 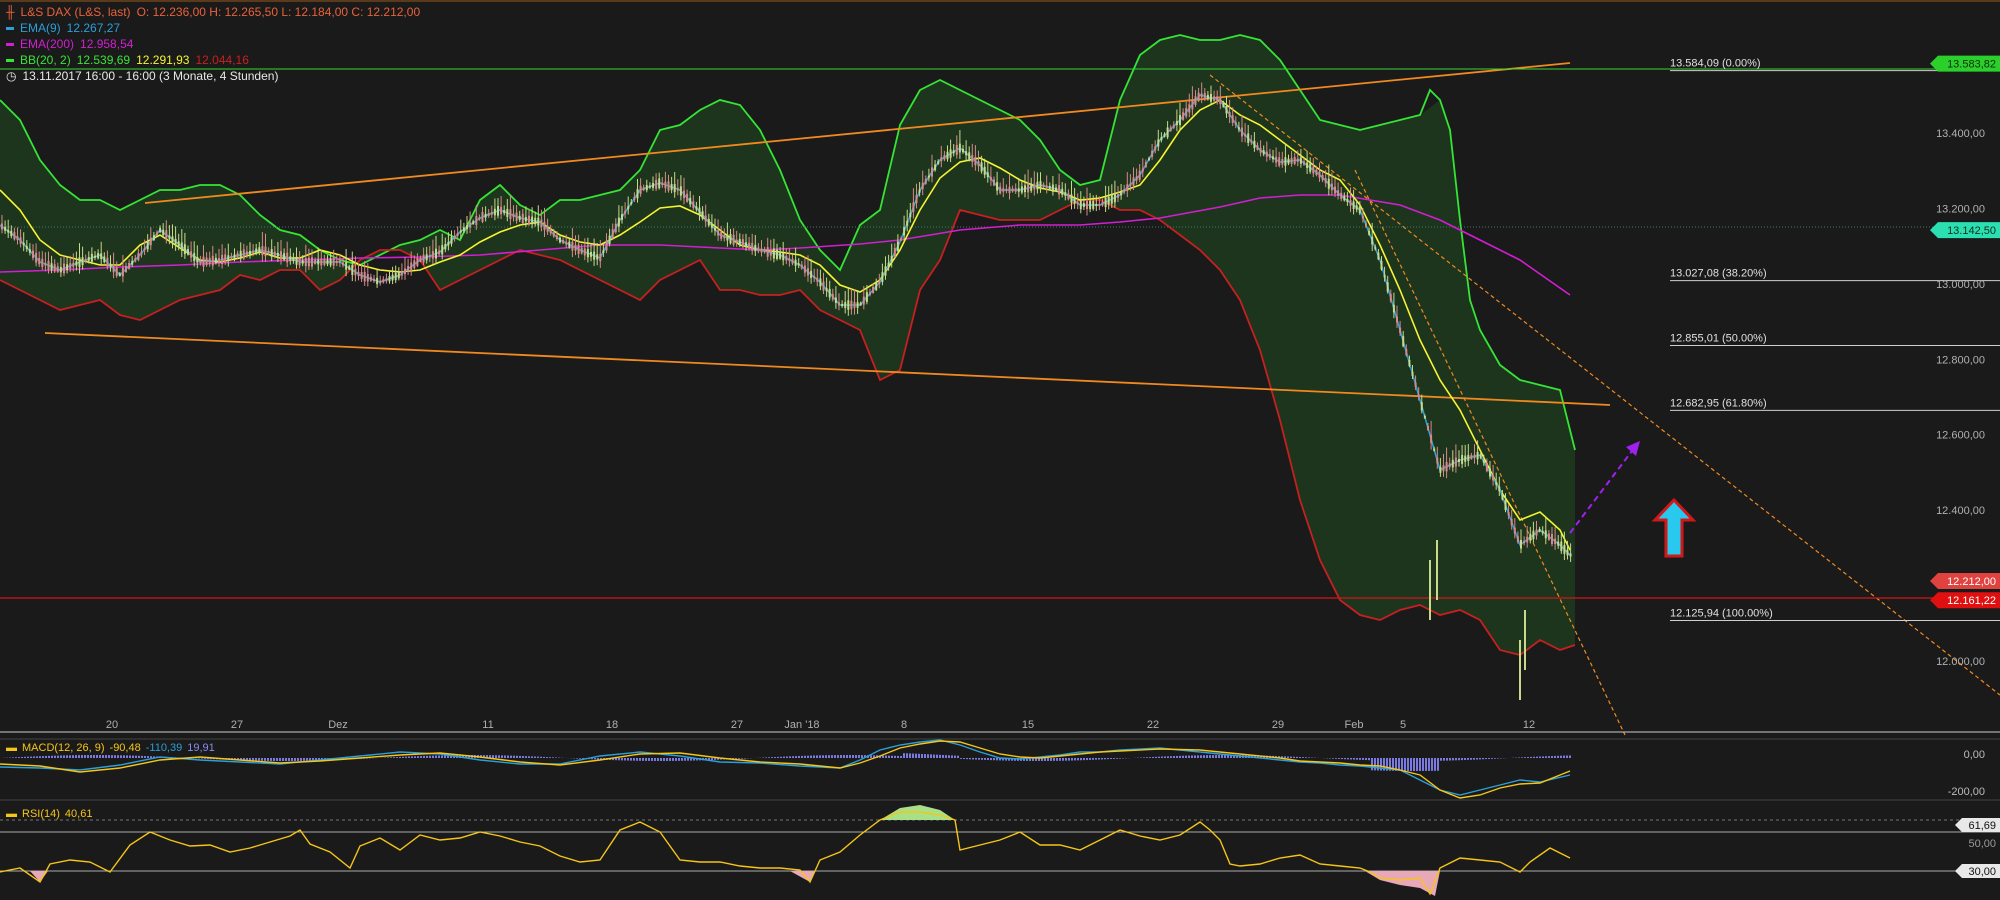 I want to click on price-tick-label: 13.200,00, so click(x=1960, y=209).